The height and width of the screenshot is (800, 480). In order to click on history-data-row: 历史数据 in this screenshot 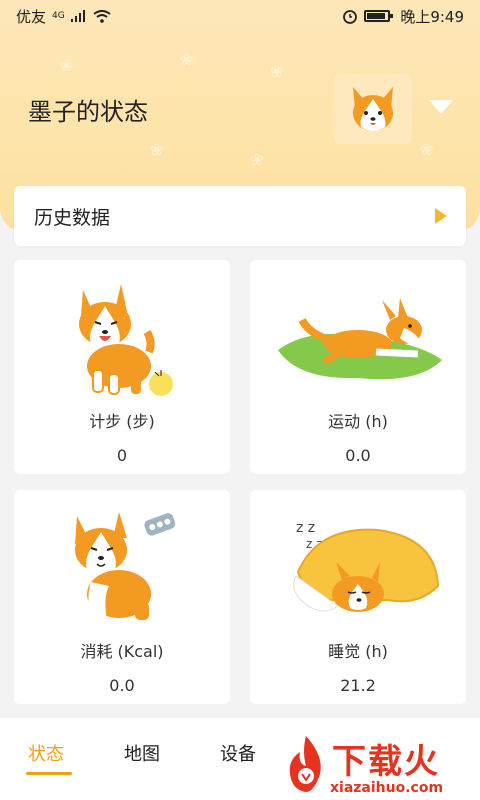, I will do `click(240, 216)`.